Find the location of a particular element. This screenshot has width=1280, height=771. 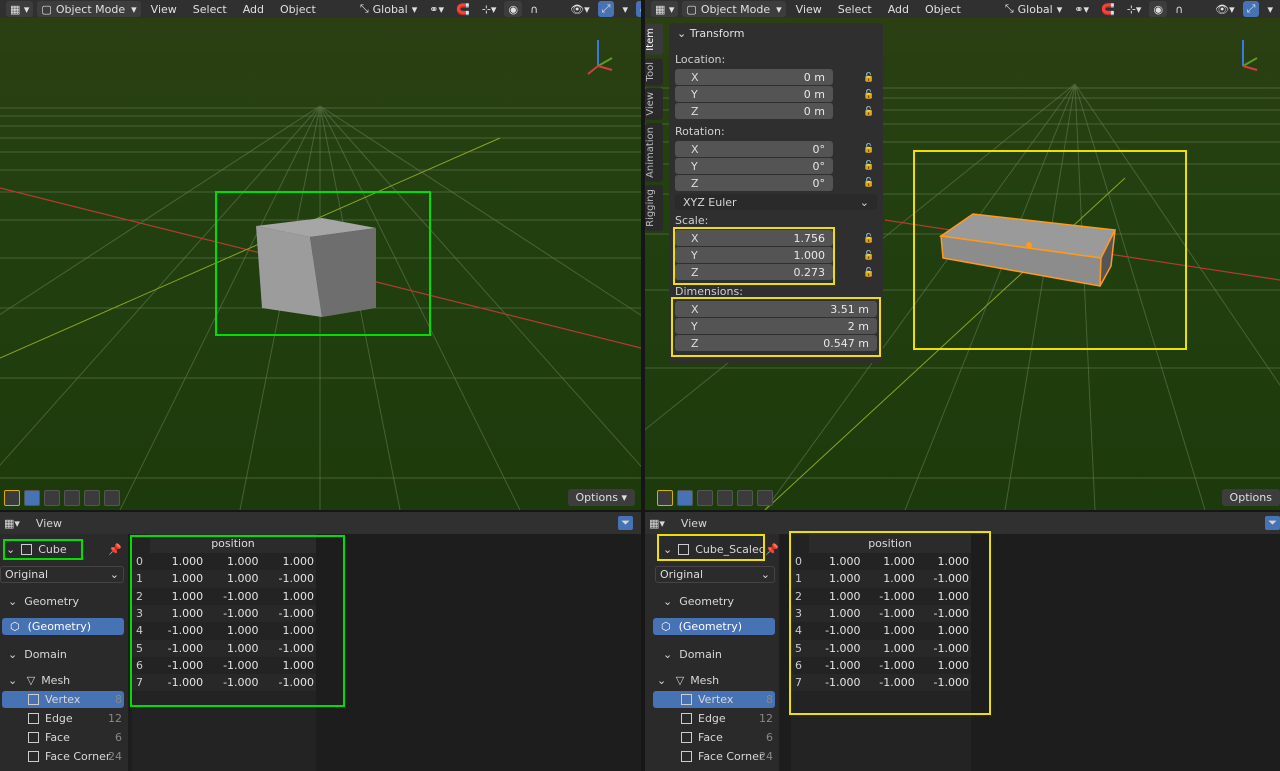

options-button: Options ▾ is located at coordinates (601, 497).